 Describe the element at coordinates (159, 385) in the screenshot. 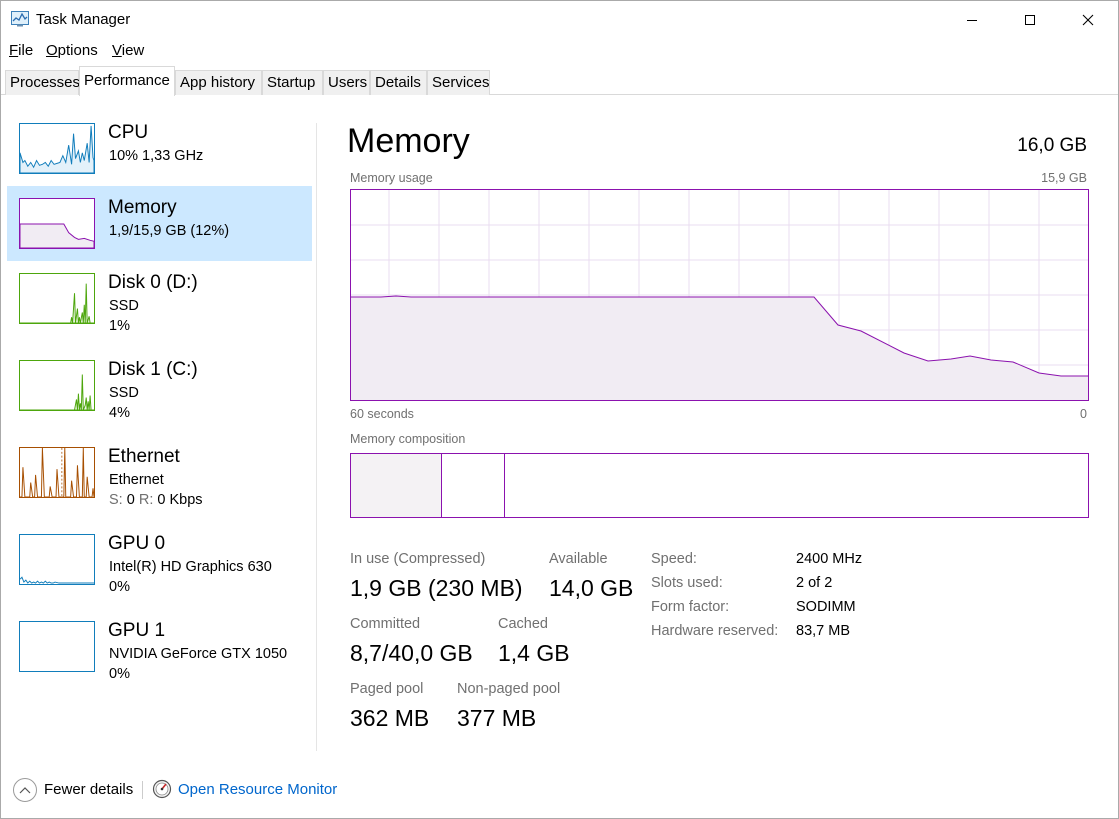

I see `sidebar-item-disk-1: Disk 1 (C:) SSD 4%` at that location.